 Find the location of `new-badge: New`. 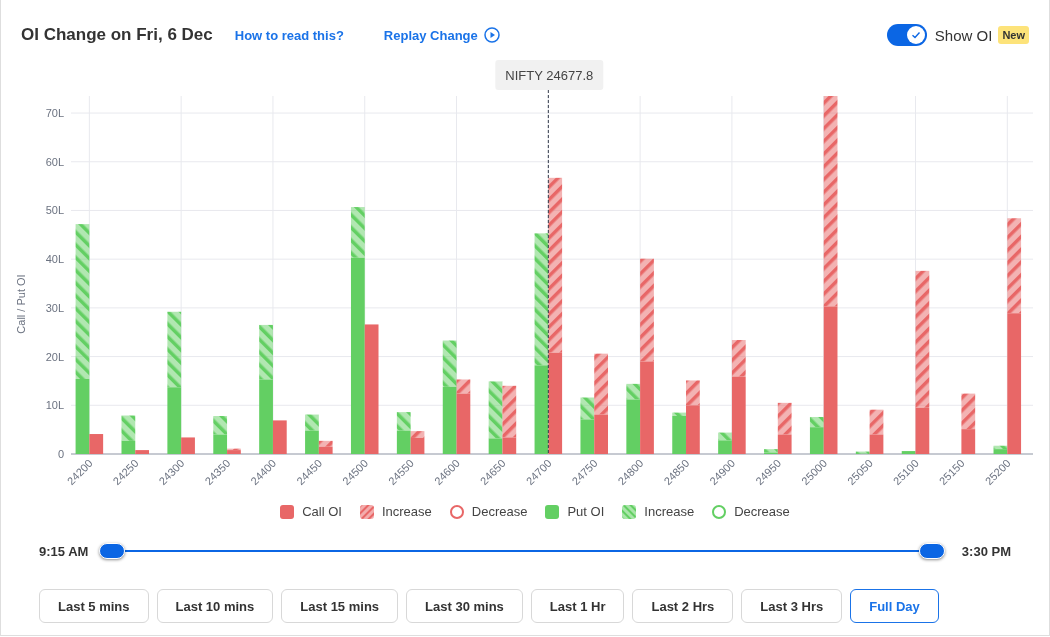

new-badge: New is located at coordinates (1013, 35).